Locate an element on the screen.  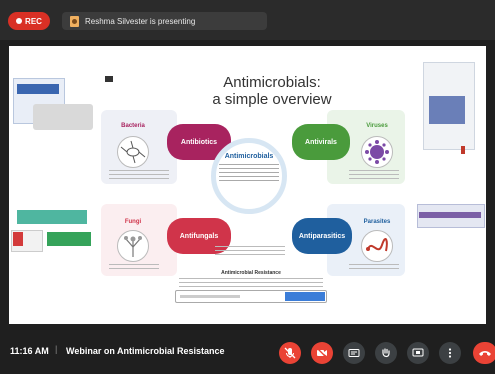
parasites-label: Parasites is located at coordinates (377, 222).